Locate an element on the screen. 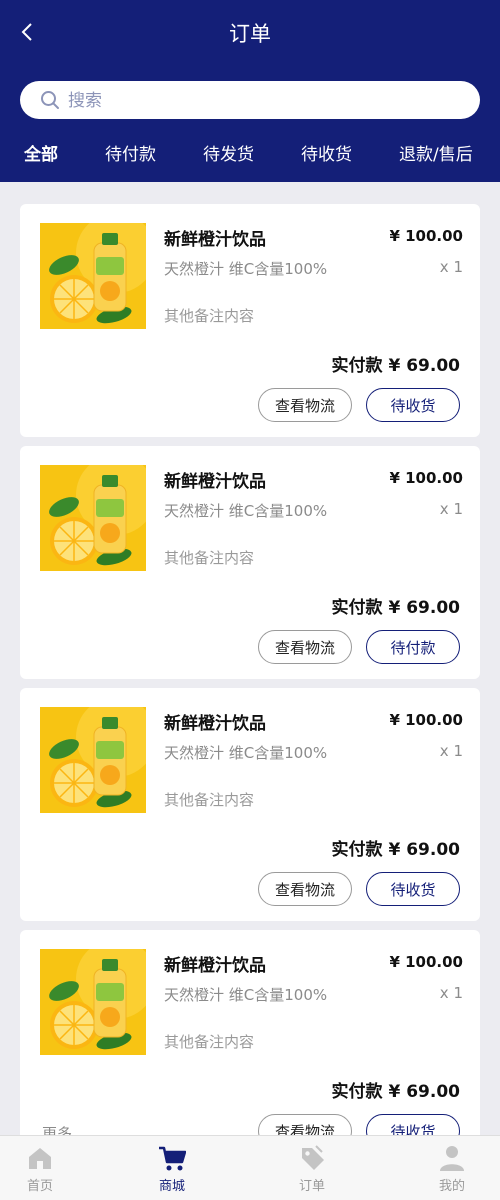 This screenshot has height=1200, width=500. order-tabs: 全部 待付款 待发货 待收货 退款/售后 is located at coordinates (250, 154).